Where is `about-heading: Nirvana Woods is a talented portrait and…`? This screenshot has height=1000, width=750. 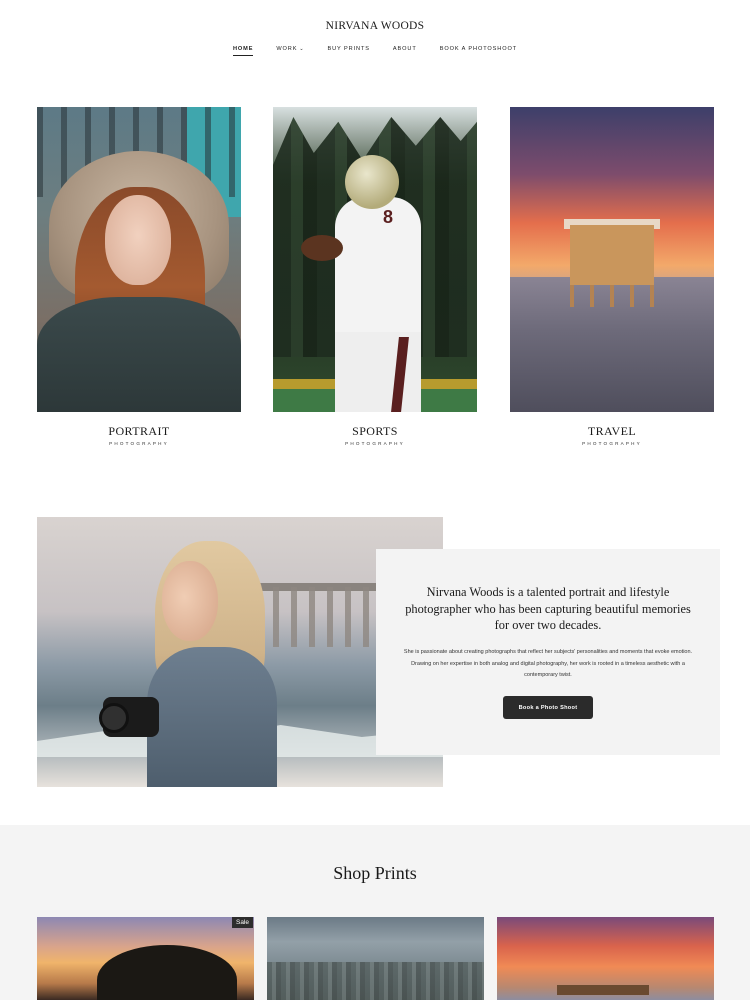 about-heading: Nirvana Woods is a talented portrait and… is located at coordinates (548, 608).